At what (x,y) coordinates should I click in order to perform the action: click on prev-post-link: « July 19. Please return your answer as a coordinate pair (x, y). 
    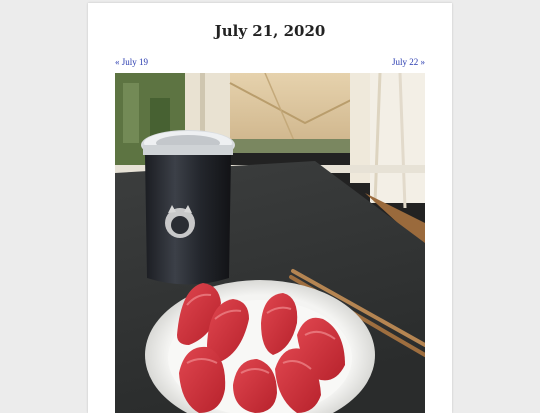
    Looking at the image, I should click on (131, 62).